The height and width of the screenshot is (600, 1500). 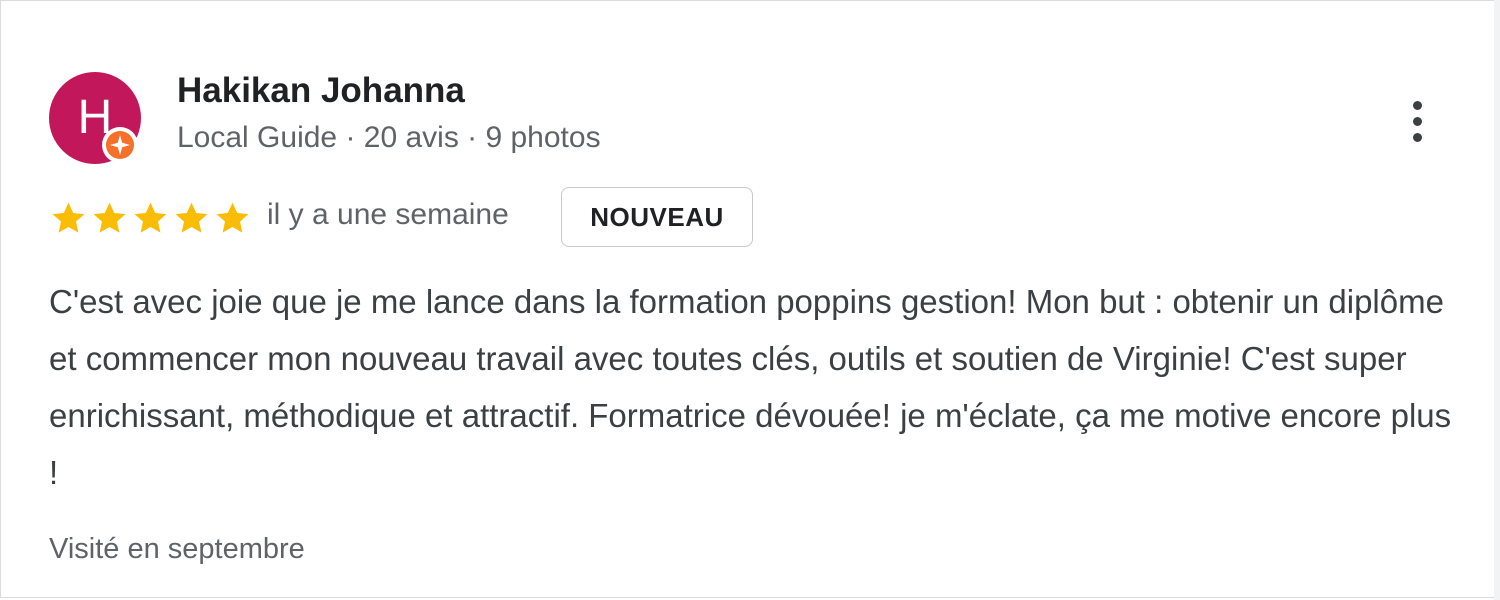 I want to click on review-time: il y a une semaine, so click(x=388, y=214).